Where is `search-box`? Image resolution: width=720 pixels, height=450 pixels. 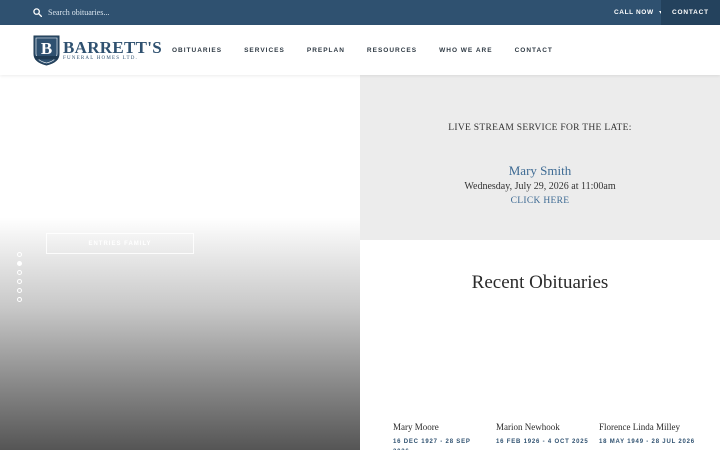
search-box is located at coordinates (120, 12).